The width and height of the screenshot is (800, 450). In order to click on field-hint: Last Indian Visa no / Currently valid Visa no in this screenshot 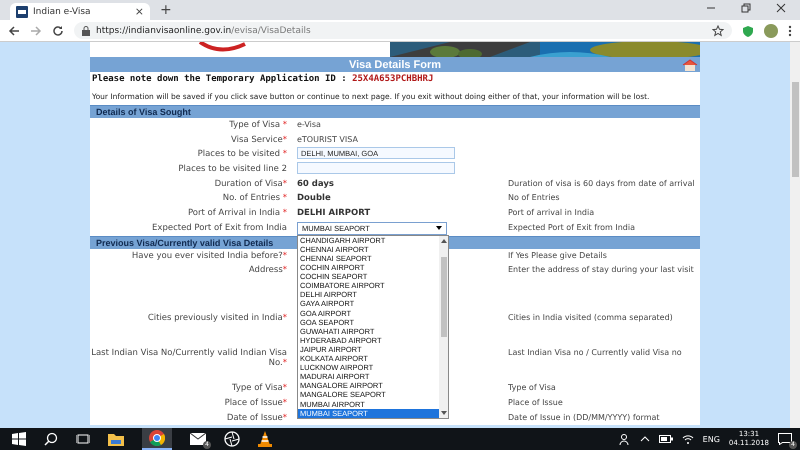, I will do `click(595, 352)`.